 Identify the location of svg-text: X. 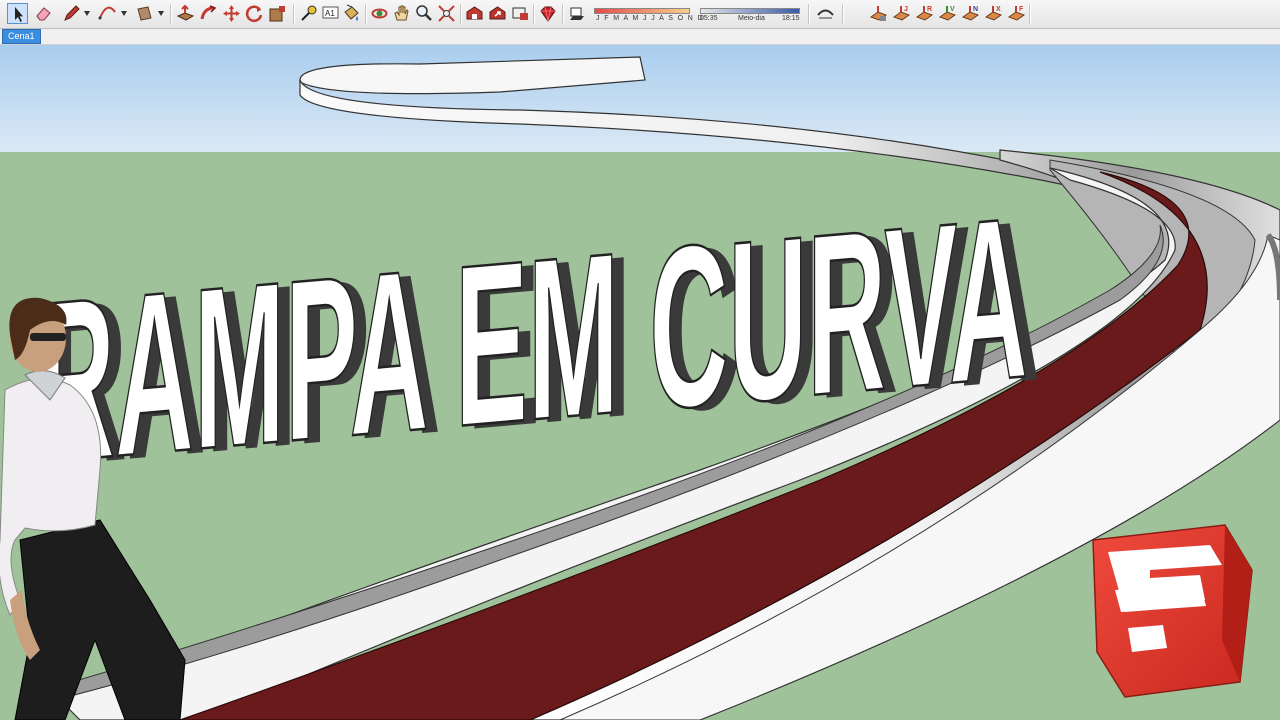
(998, 9).